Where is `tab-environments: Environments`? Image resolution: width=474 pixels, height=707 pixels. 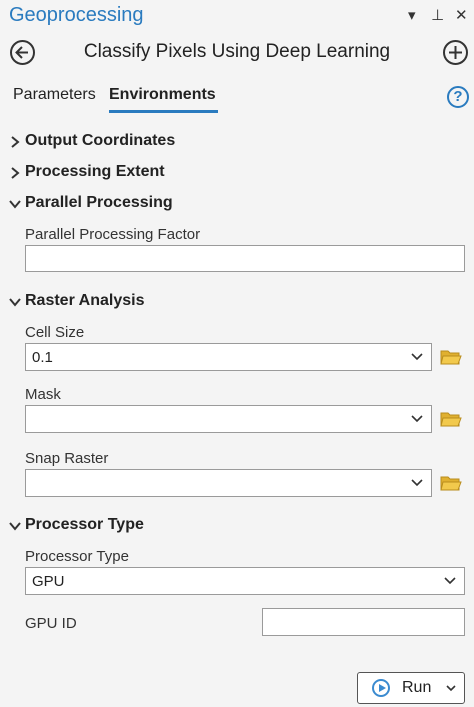
tab-environments: Environments is located at coordinates (162, 95).